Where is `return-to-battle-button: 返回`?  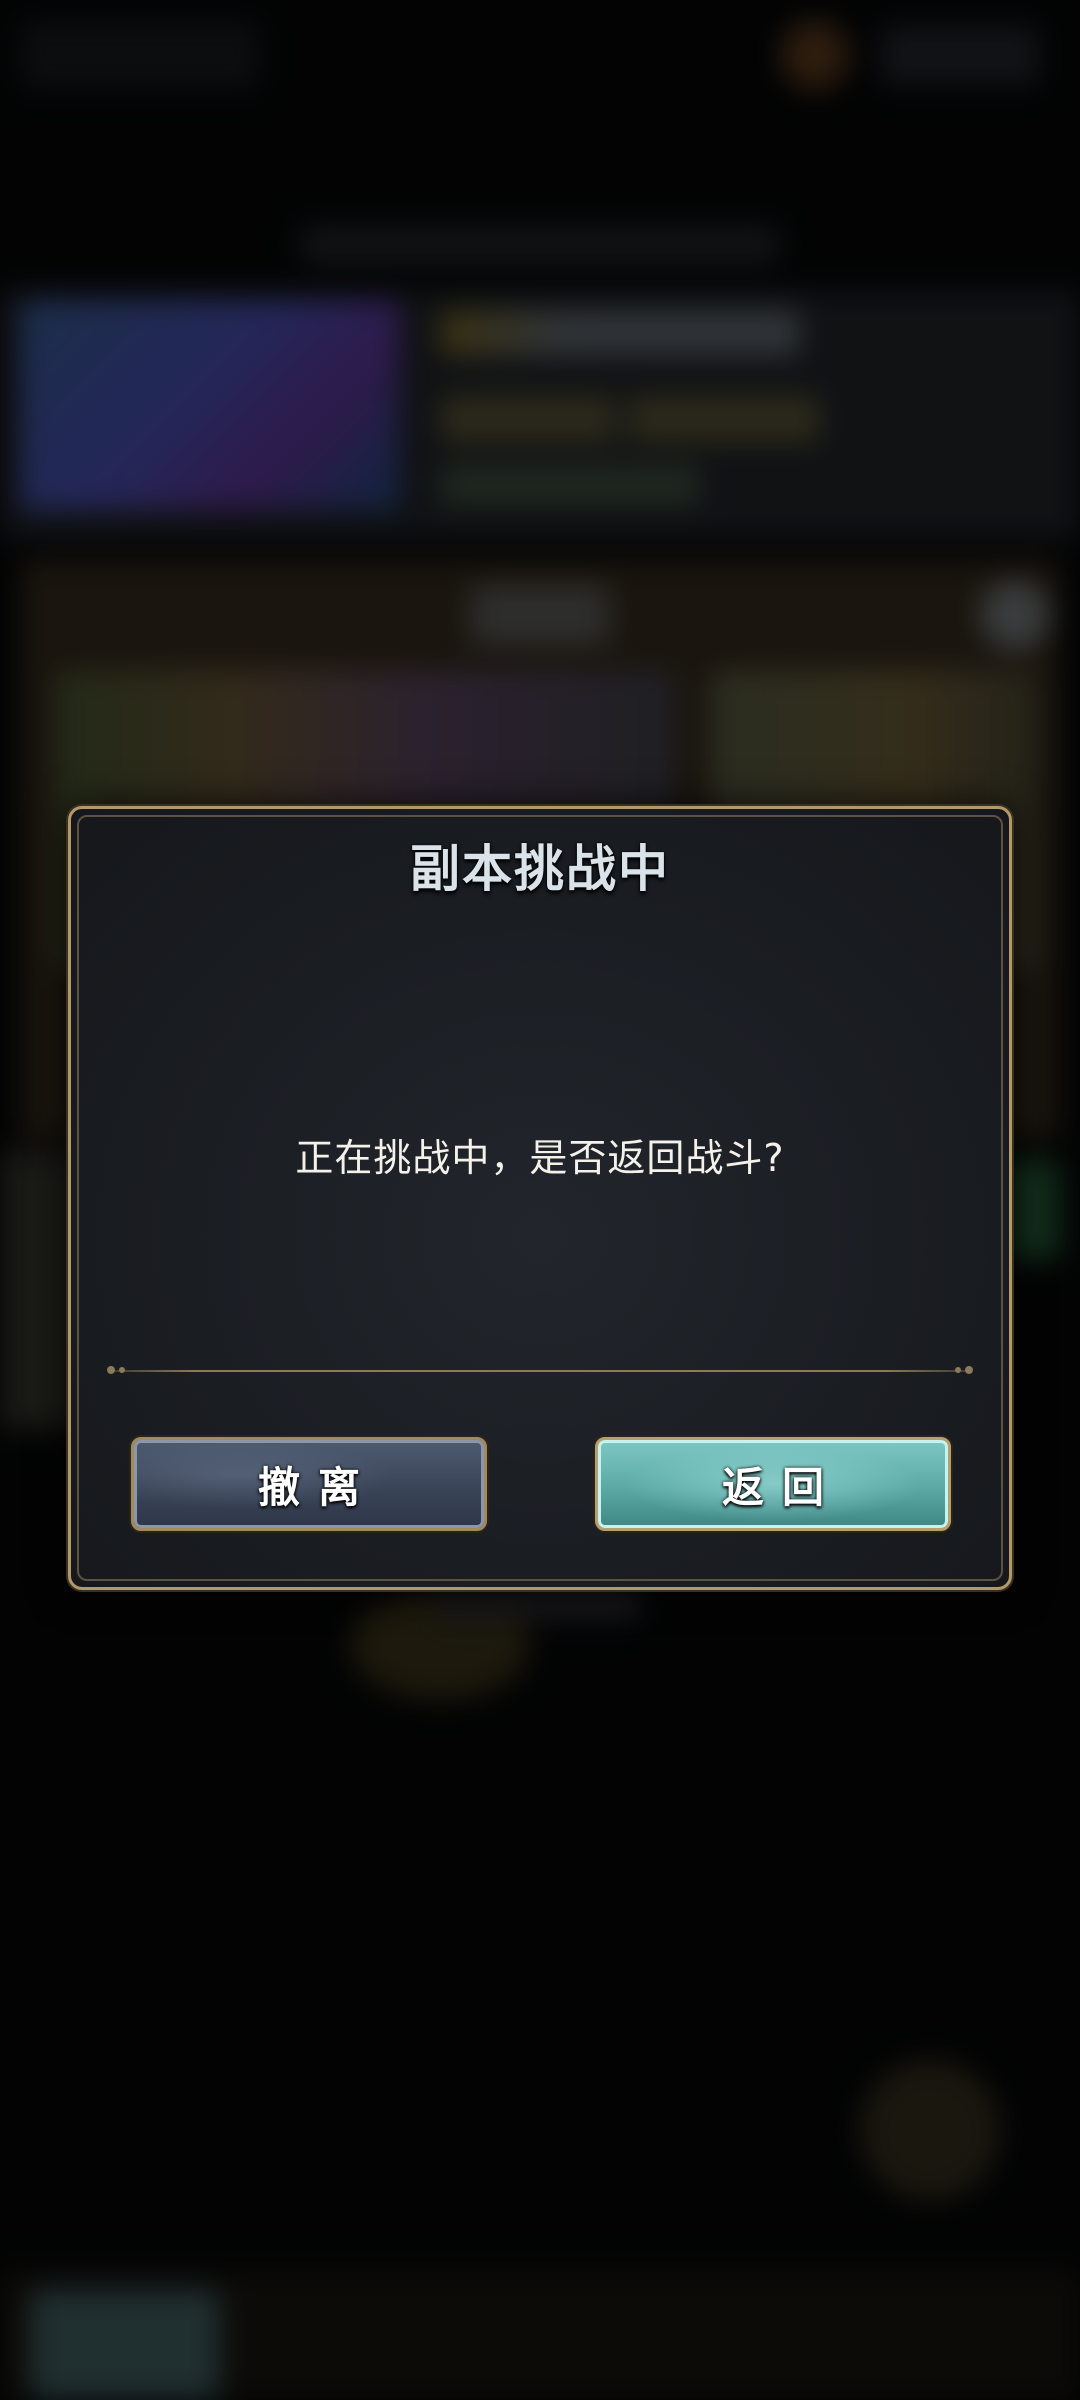
return-to-battle-button: 返回 is located at coordinates (773, 1484).